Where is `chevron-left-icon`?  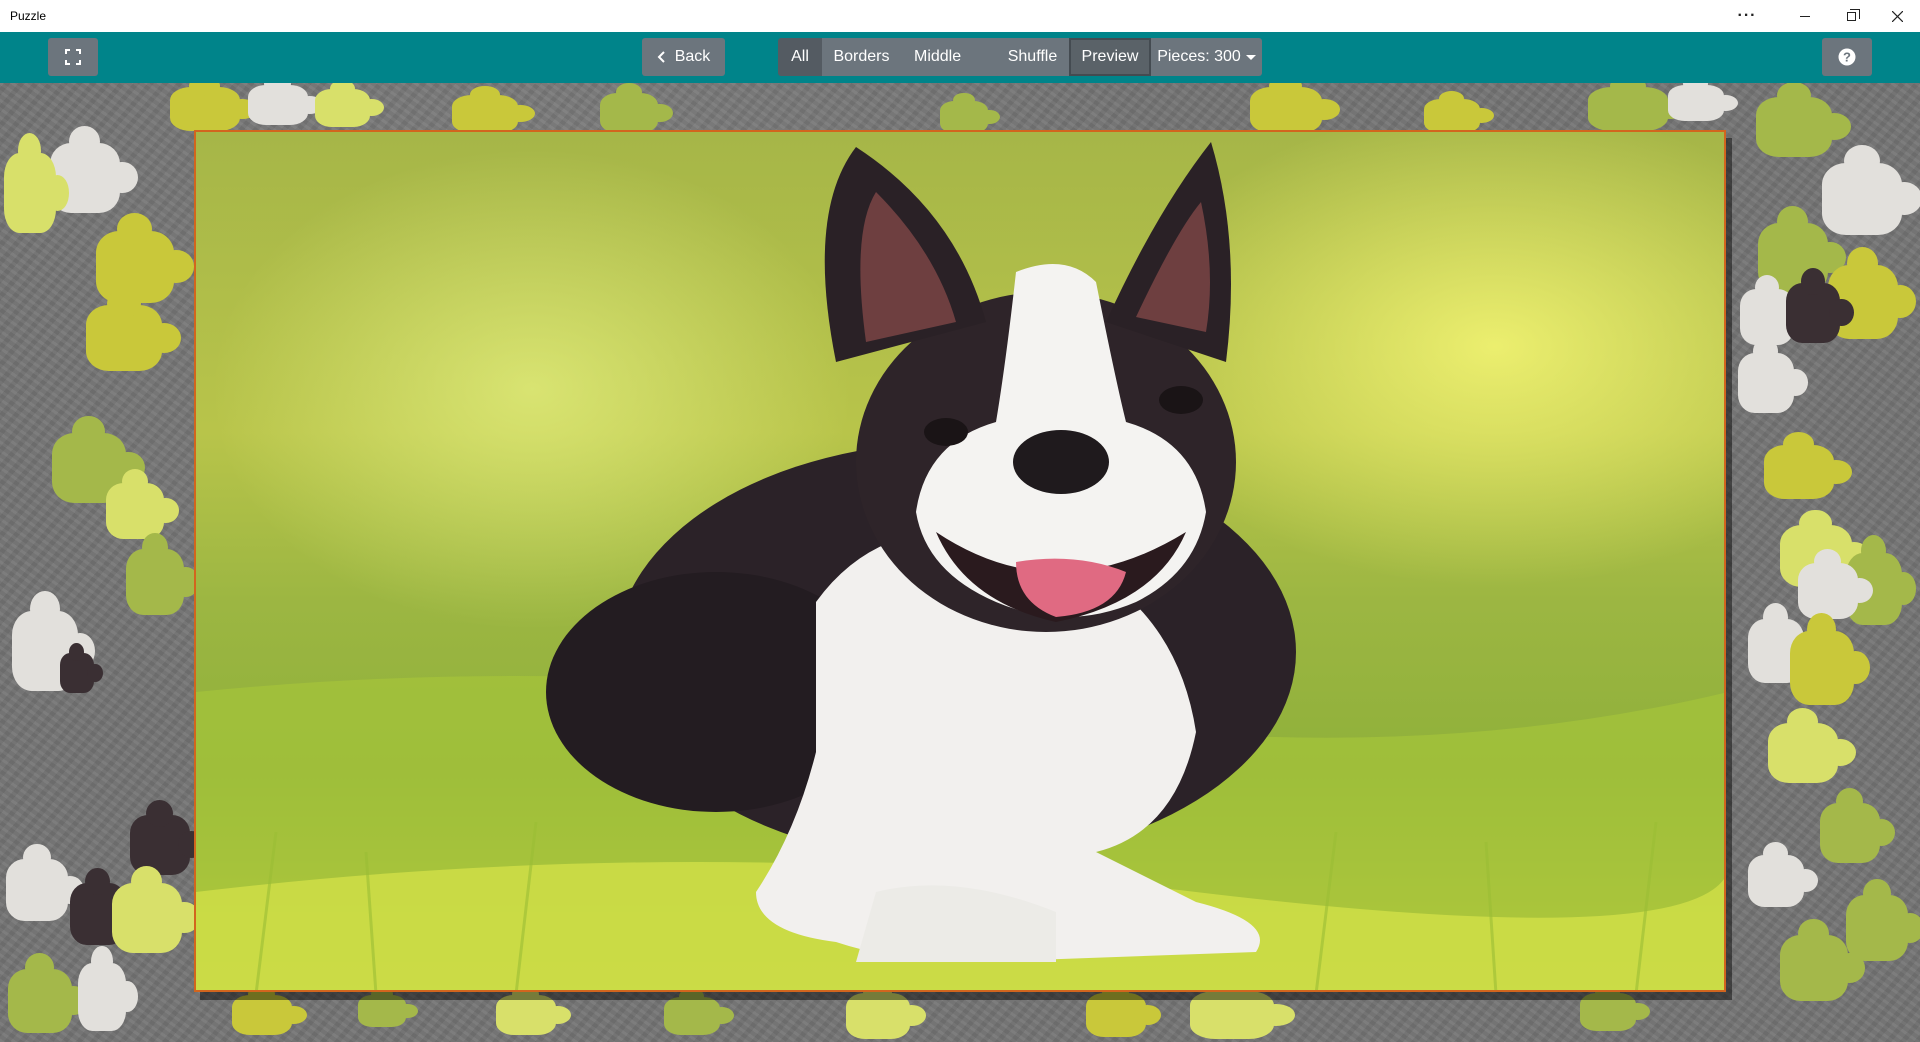 chevron-left-icon is located at coordinates (661, 57).